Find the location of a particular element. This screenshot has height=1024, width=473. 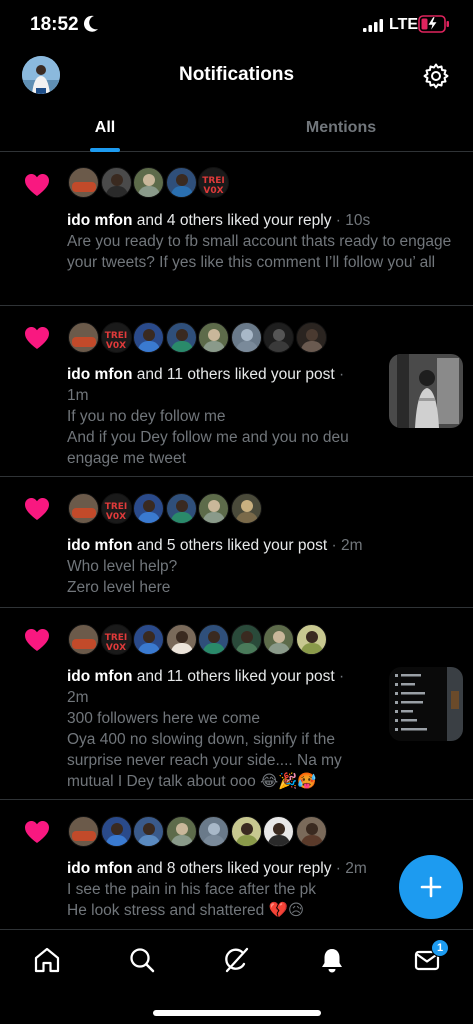

photo-thumbnail-icon is located at coordinates (426, 391).